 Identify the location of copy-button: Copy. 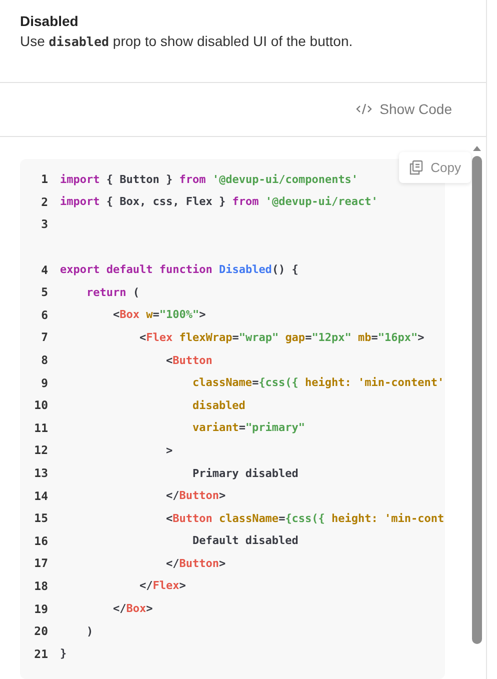
(434, 167).